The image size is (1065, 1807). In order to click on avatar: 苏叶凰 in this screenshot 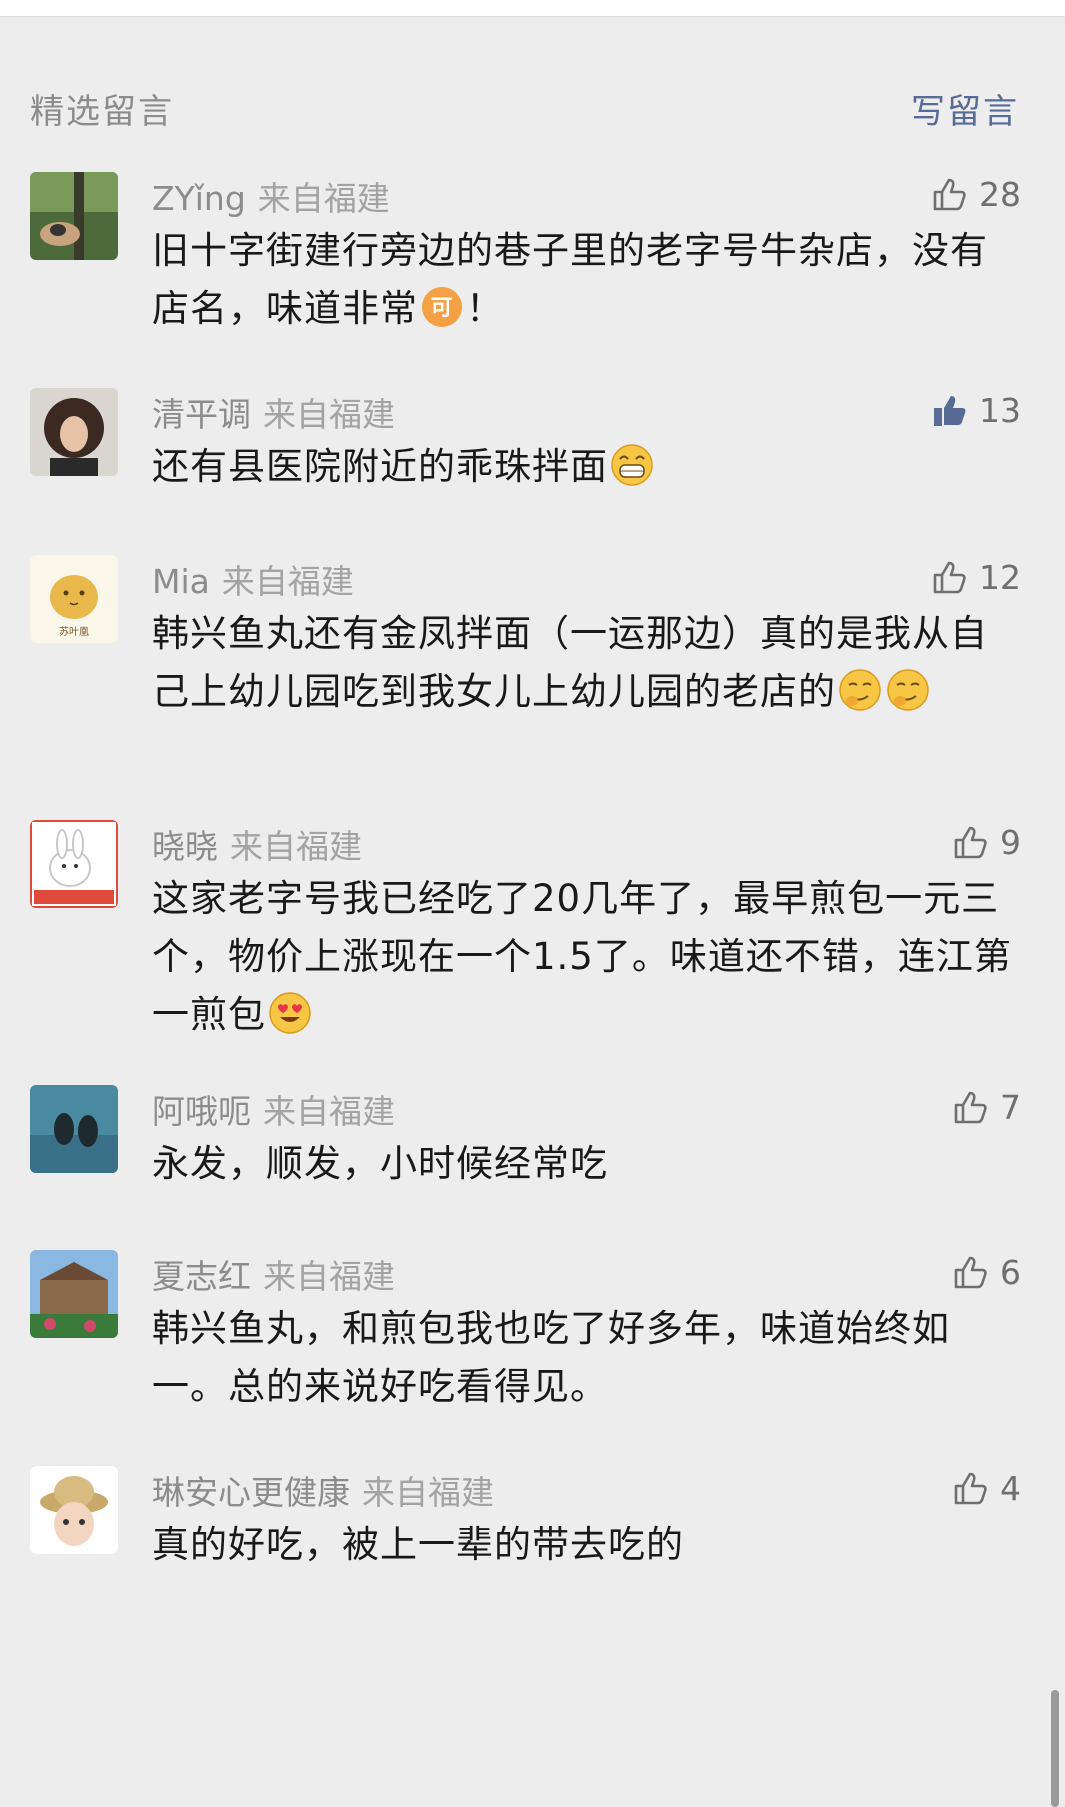, I will do `click(74, 599)`.